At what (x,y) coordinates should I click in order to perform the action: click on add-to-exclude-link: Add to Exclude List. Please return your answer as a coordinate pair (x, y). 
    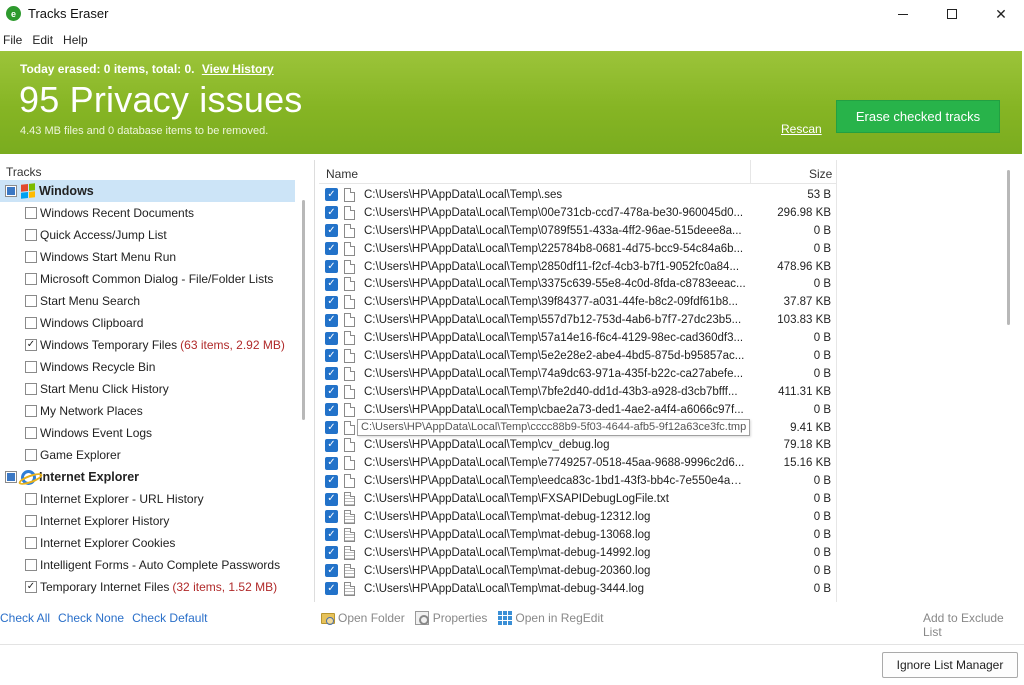
    Looking at the image, I should click on (973, 625).